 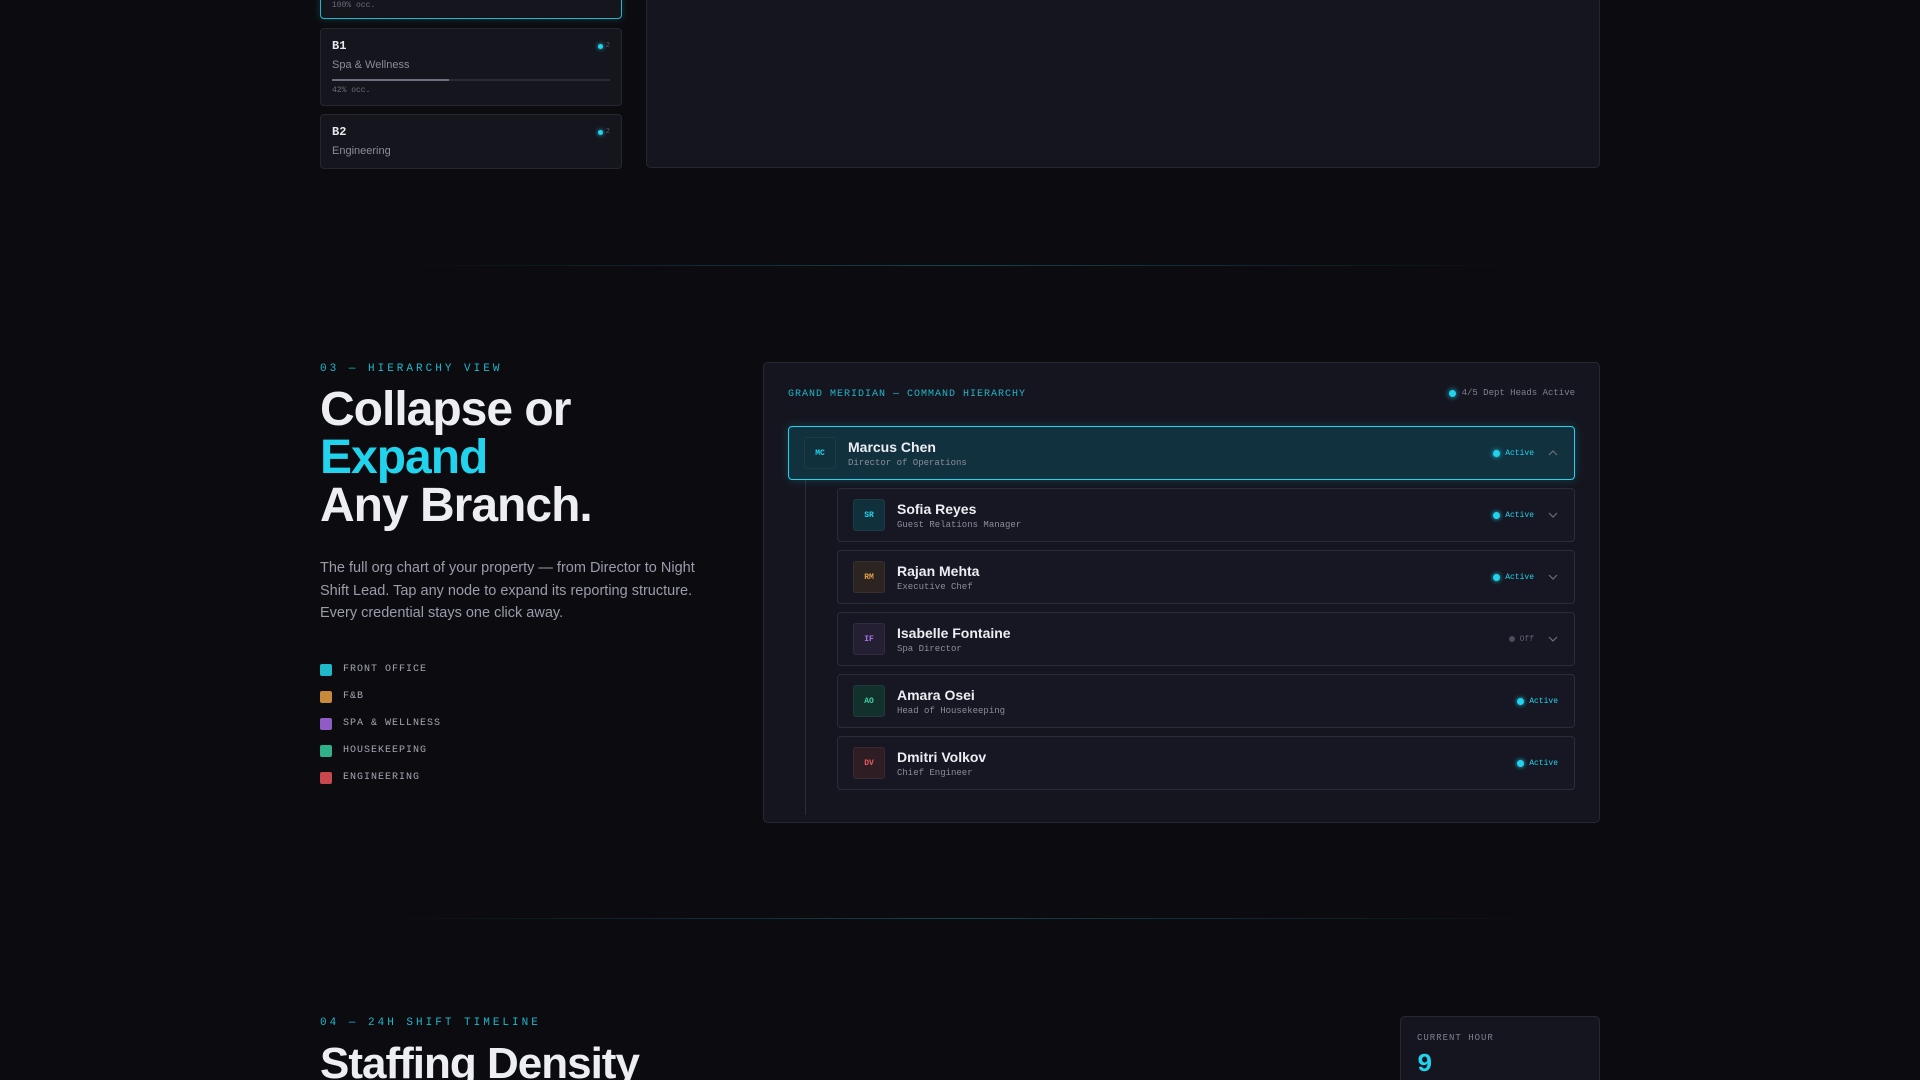 I want to click on avatar: DV, so click(x=869, y=763).